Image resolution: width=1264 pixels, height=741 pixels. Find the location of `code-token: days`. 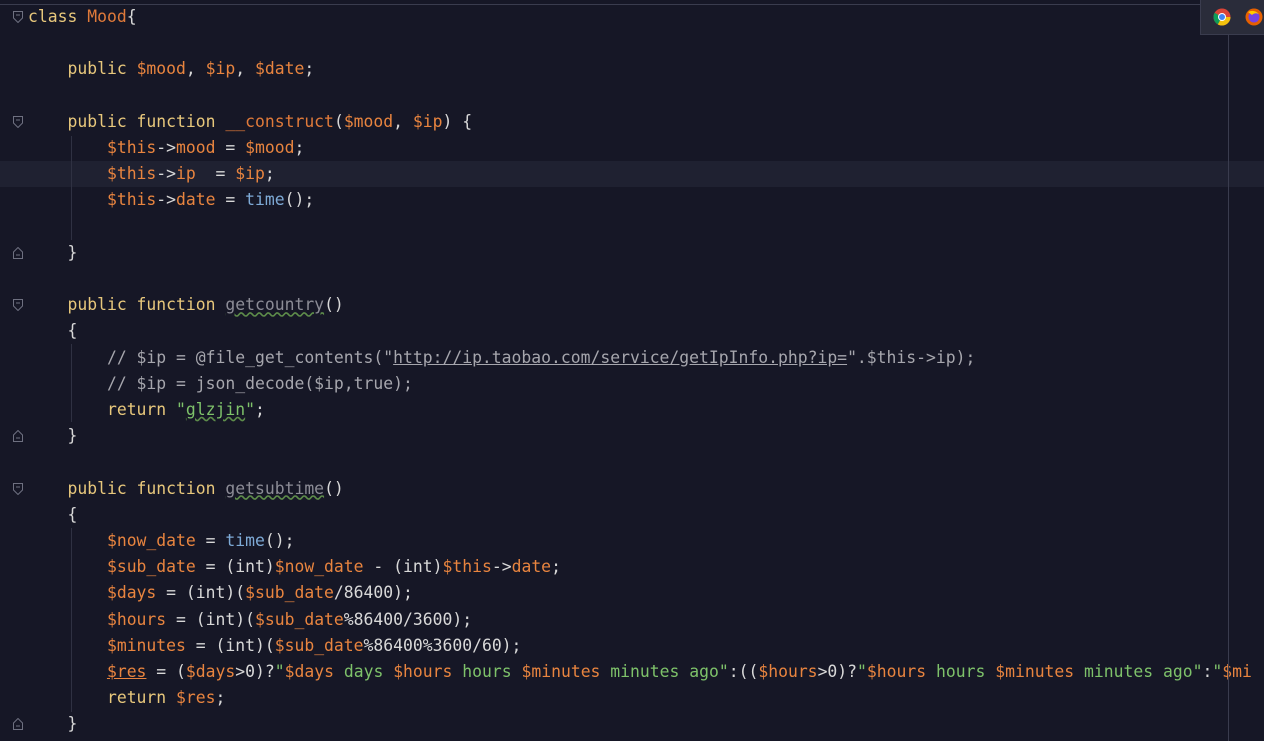

code-token: days is located at coordinates (363, 671).